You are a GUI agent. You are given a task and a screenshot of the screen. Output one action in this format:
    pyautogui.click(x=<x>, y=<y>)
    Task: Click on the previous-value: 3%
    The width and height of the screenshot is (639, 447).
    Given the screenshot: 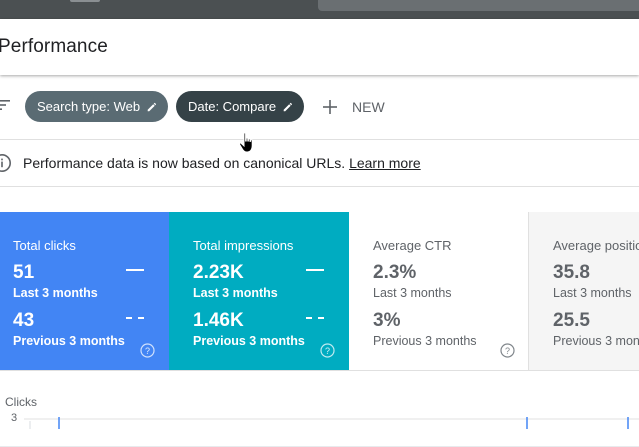 What is the action you would take?
    pyautogui.click(x=387, y=320)
    